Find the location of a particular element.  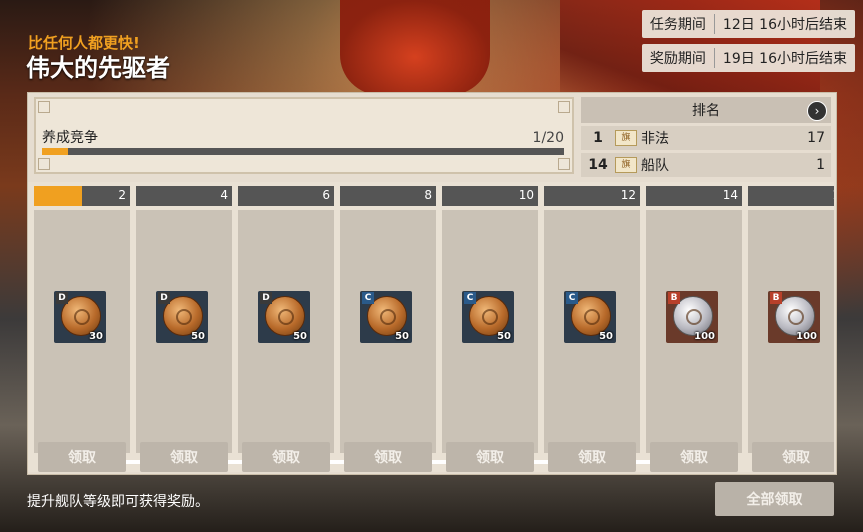

ranking-score: 17 is located at coordinates (816, 138).